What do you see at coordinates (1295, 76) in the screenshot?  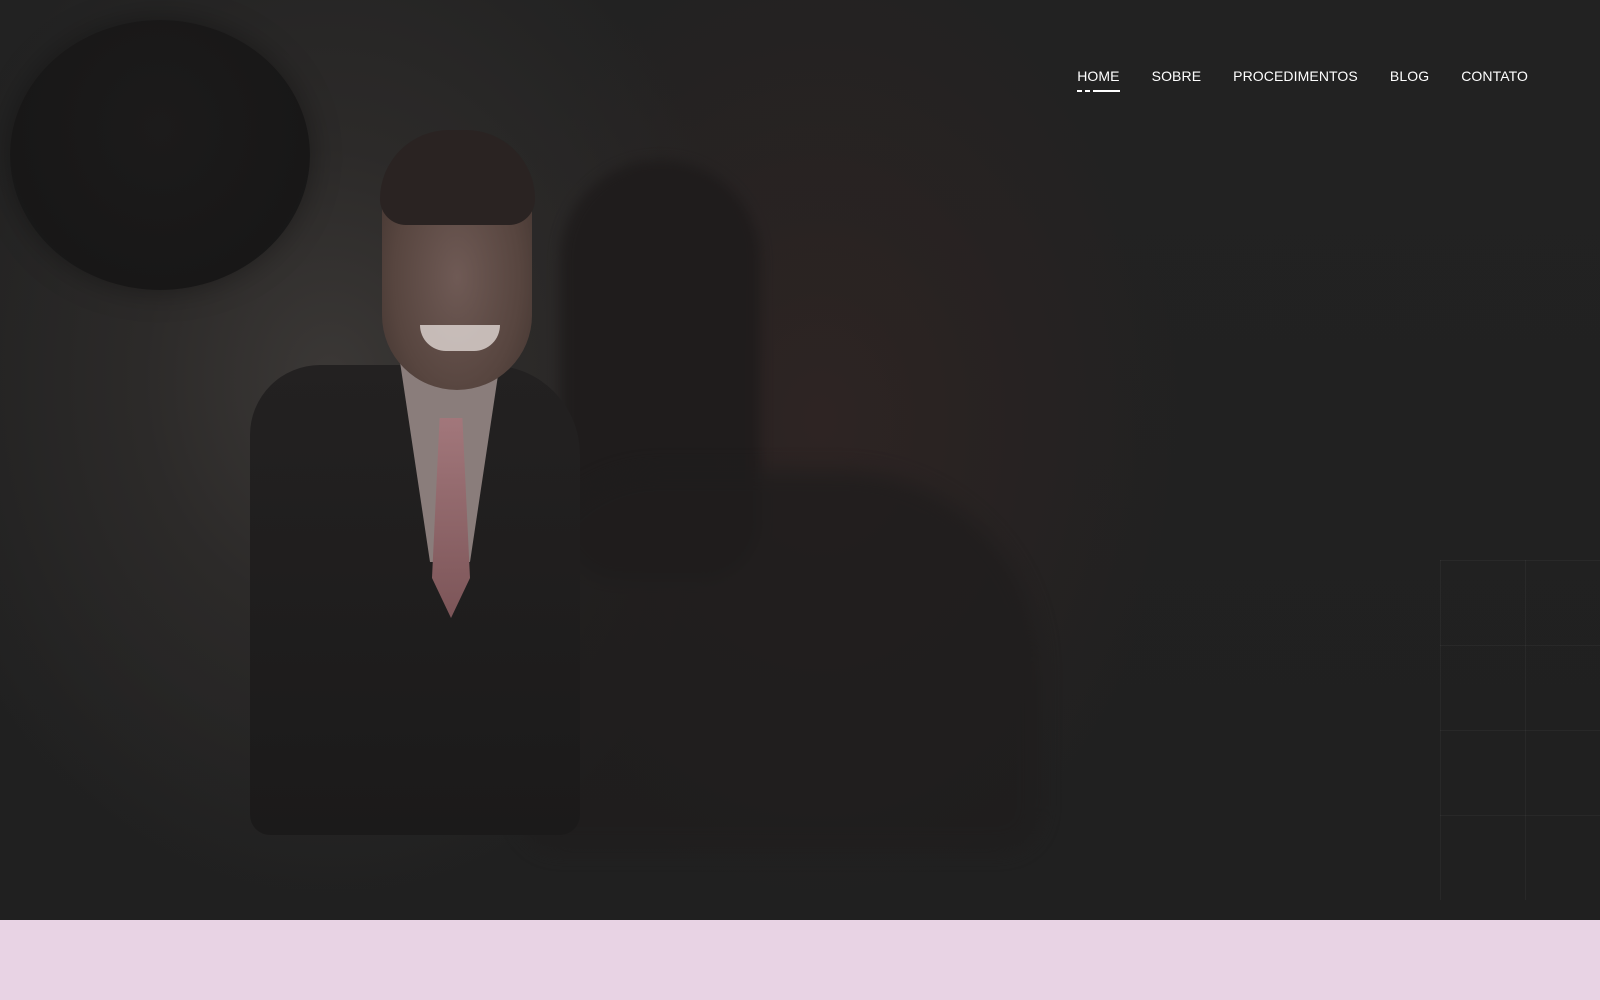 I see `nav-item-label: PROCEDIMENTOS` at bounding box center [1295, 76].